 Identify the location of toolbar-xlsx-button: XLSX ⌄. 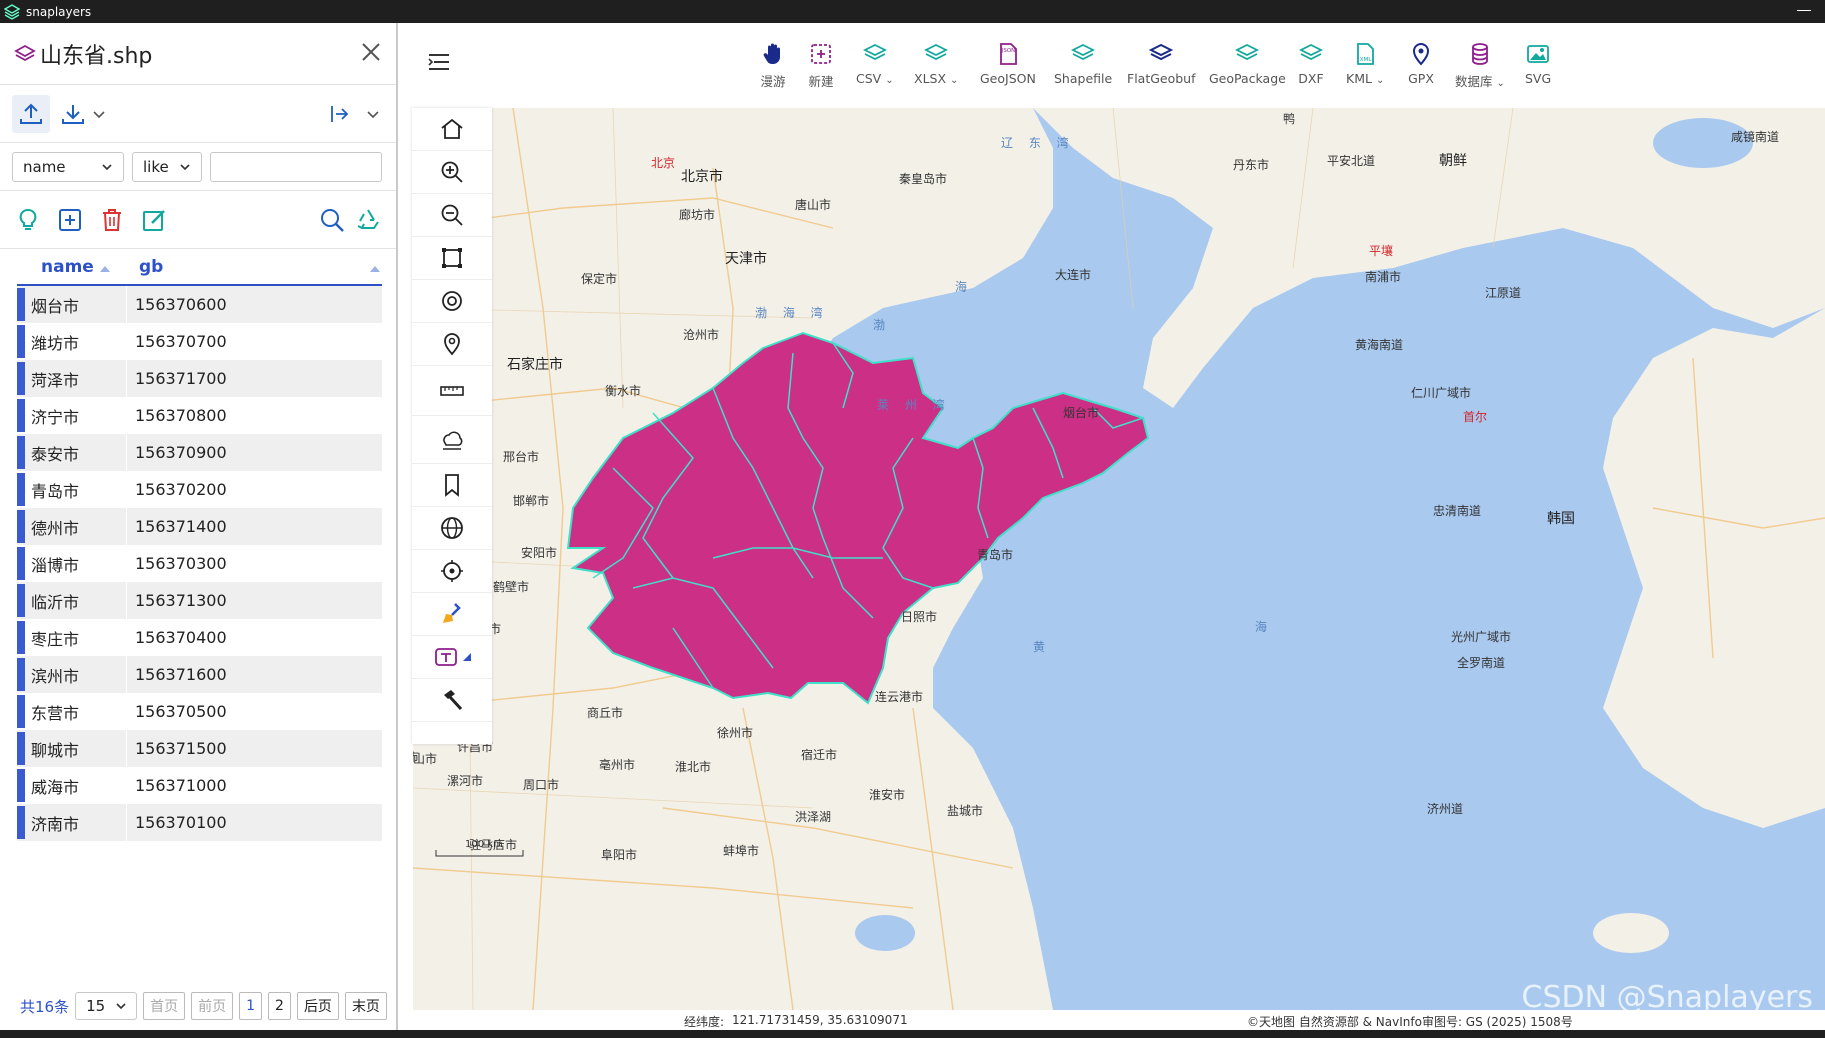
(936, 63).